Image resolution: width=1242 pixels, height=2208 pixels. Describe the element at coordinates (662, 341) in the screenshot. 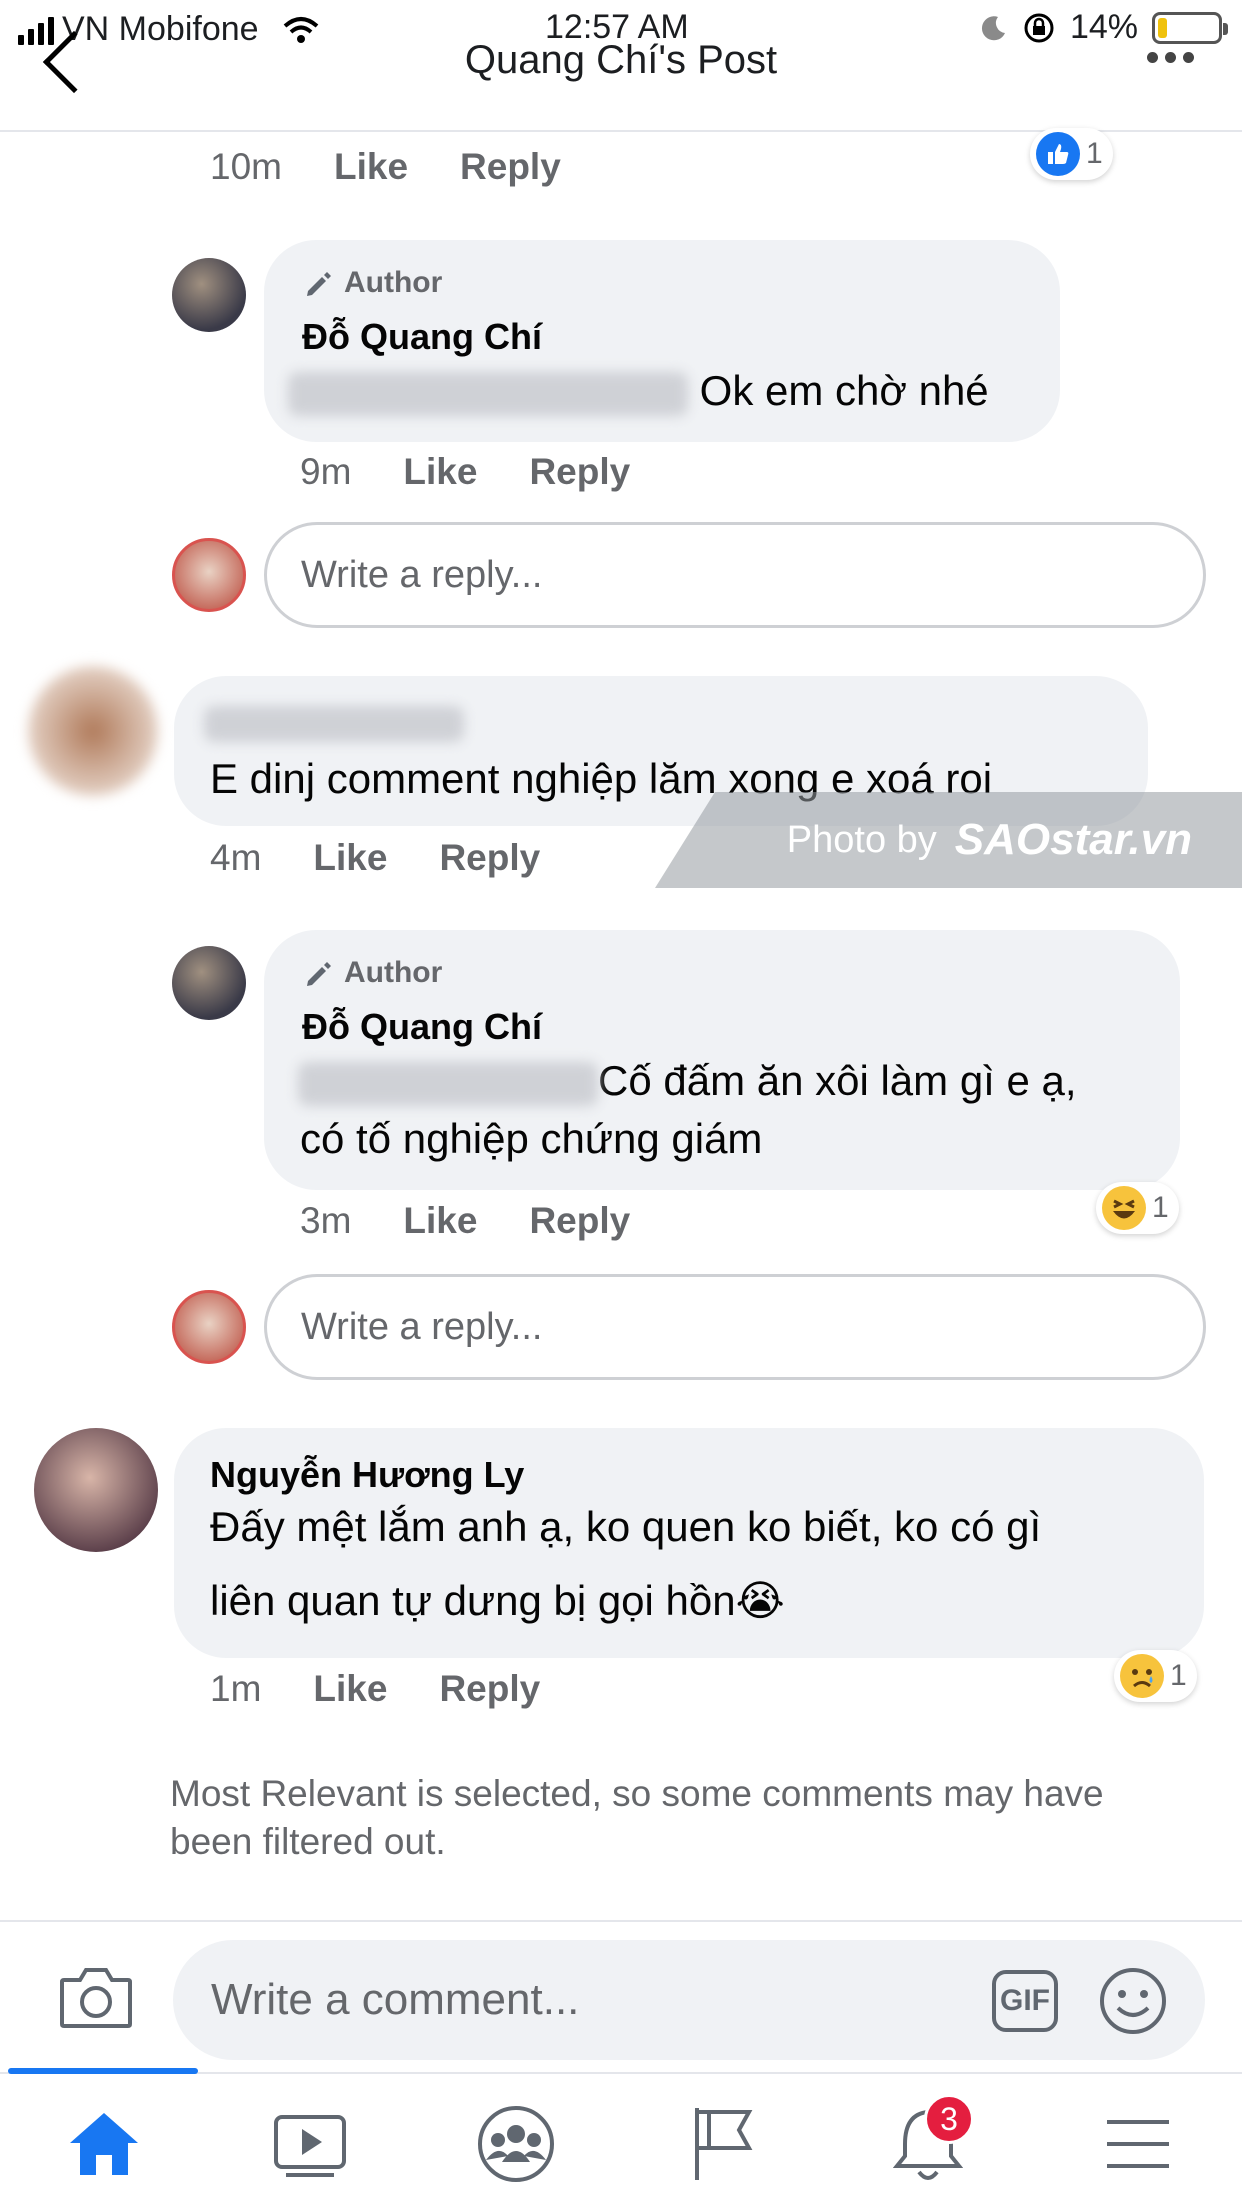

I see `comment-bubble: Author Đỗ Quang Chí Ok em chờ nhé` at that location.